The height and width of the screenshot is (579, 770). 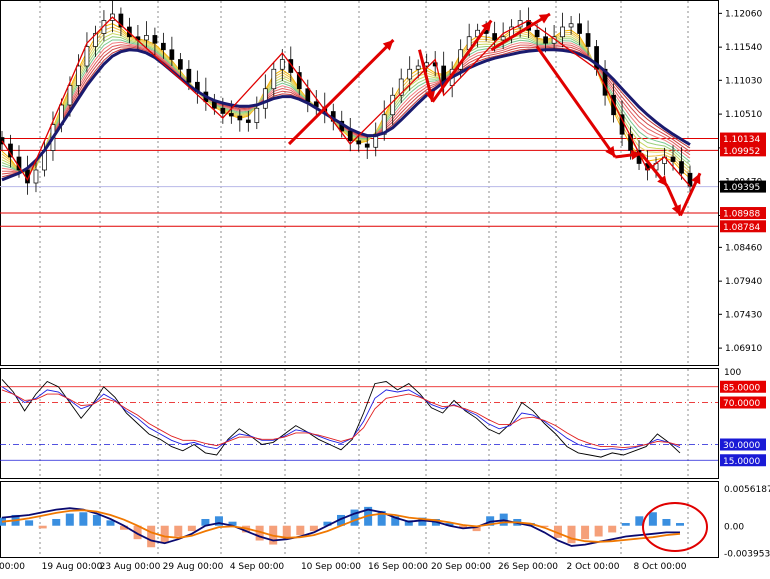 I want to click on macd-y-tick-label: 0.00, so click(x=734, y=528).